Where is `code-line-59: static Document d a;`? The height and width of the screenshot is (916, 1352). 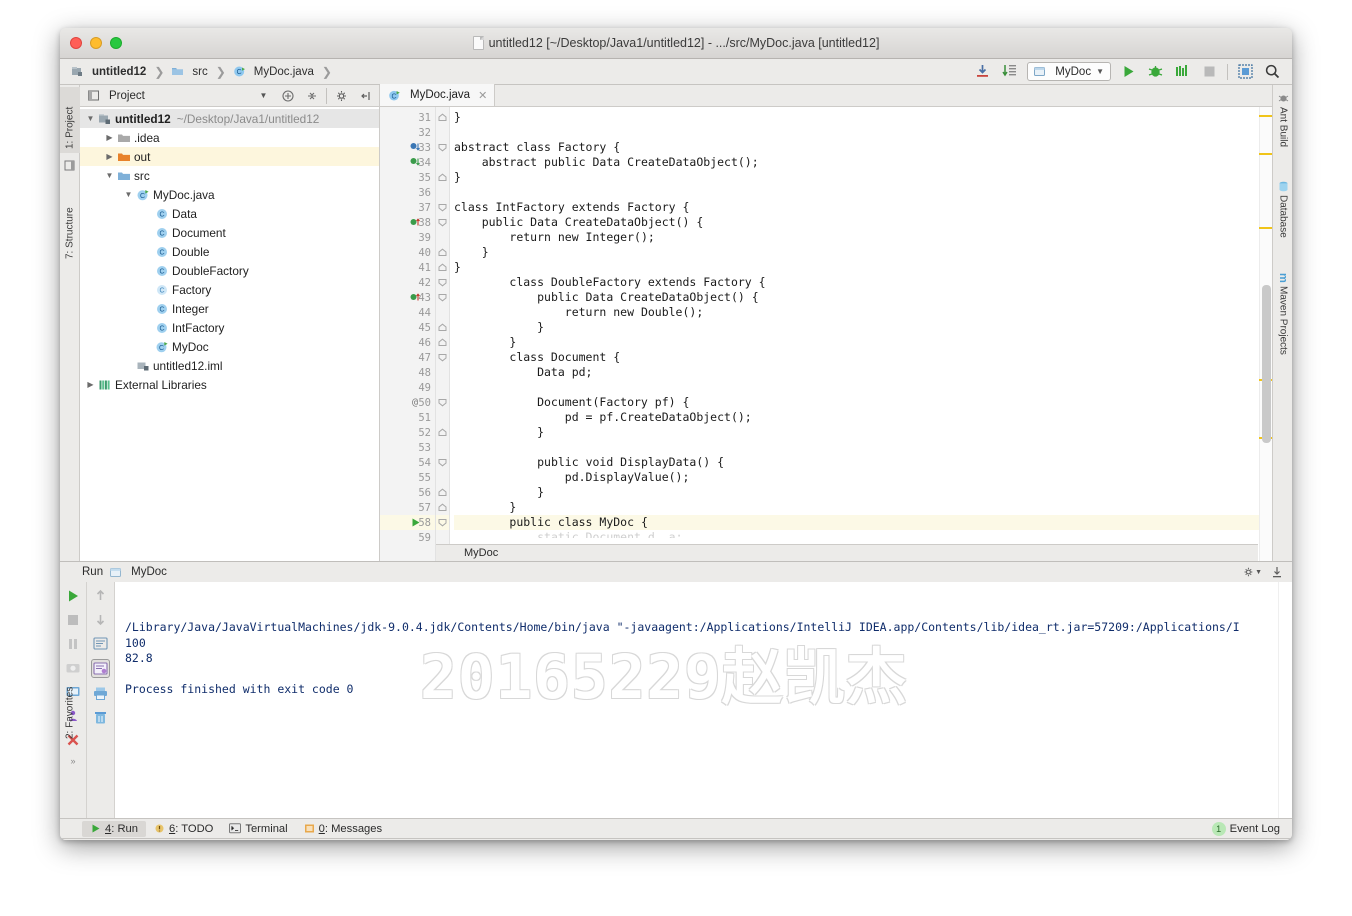
code-line-59: static Document d a; is located at coordinates (856, 534).